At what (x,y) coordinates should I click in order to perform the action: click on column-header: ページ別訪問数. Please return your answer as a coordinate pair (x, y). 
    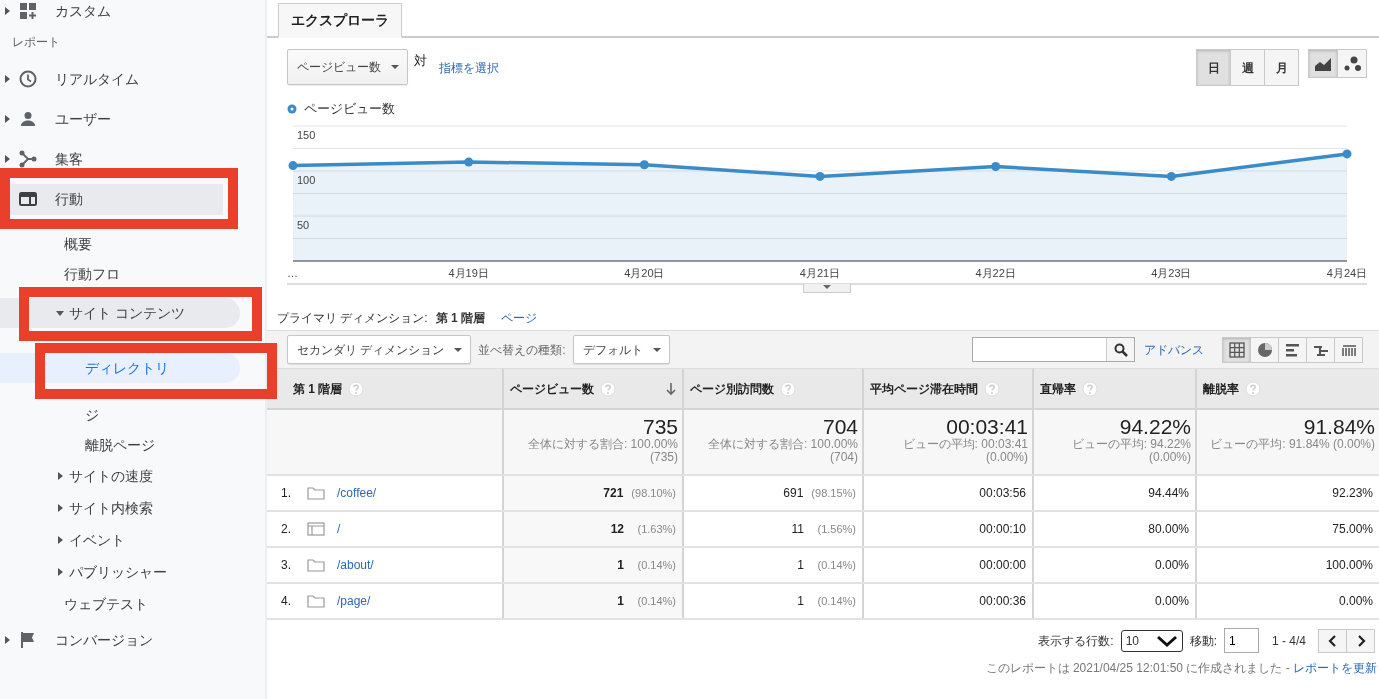
    Looking at the image, I should click on (773, 389).